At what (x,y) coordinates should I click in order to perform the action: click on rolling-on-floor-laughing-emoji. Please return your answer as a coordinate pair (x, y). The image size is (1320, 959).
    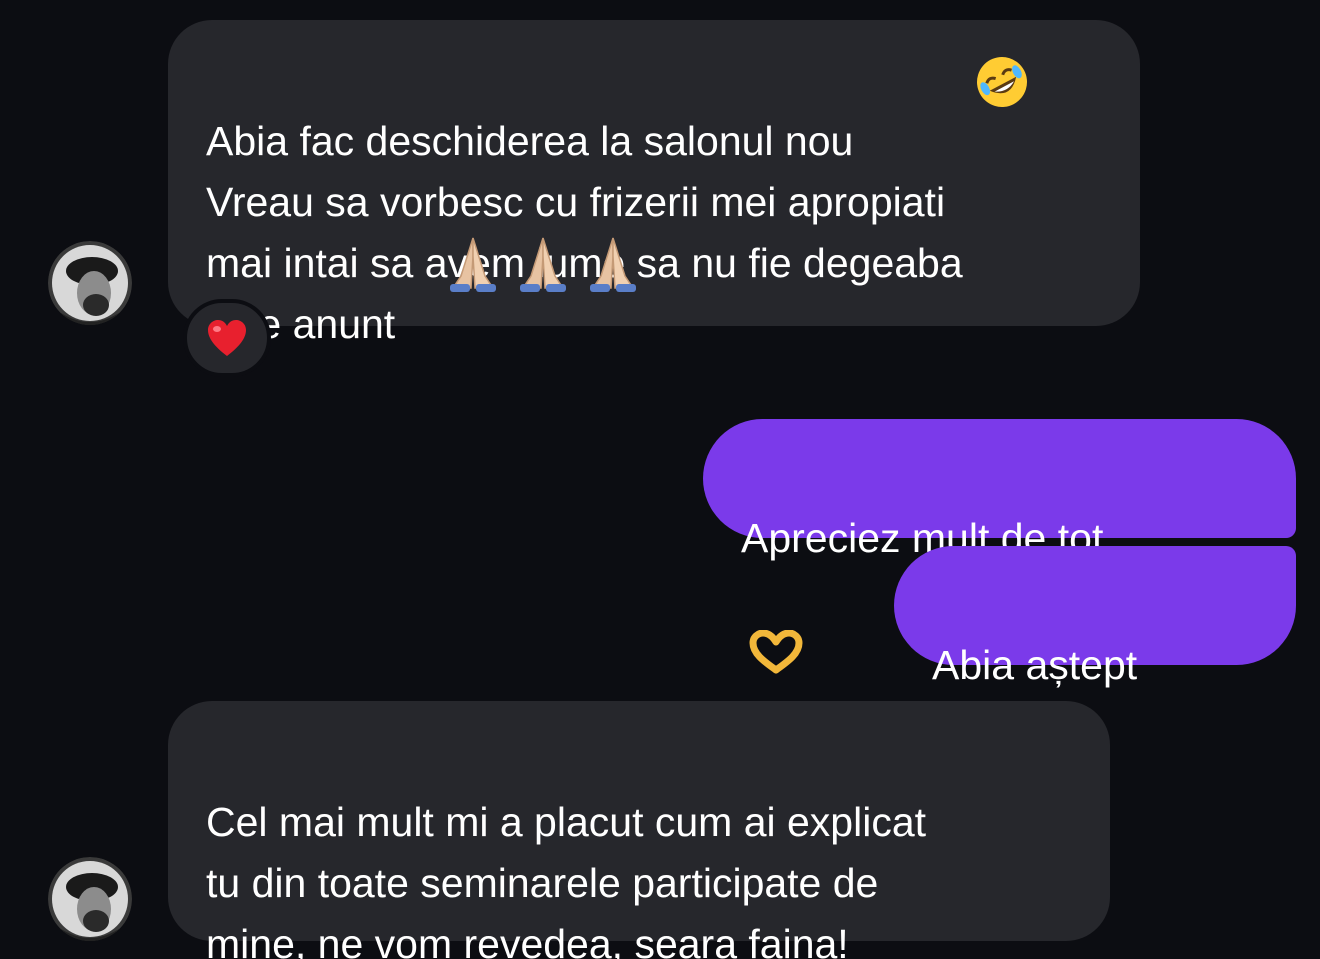
    Looking at the image, I should click on (1002, 84).